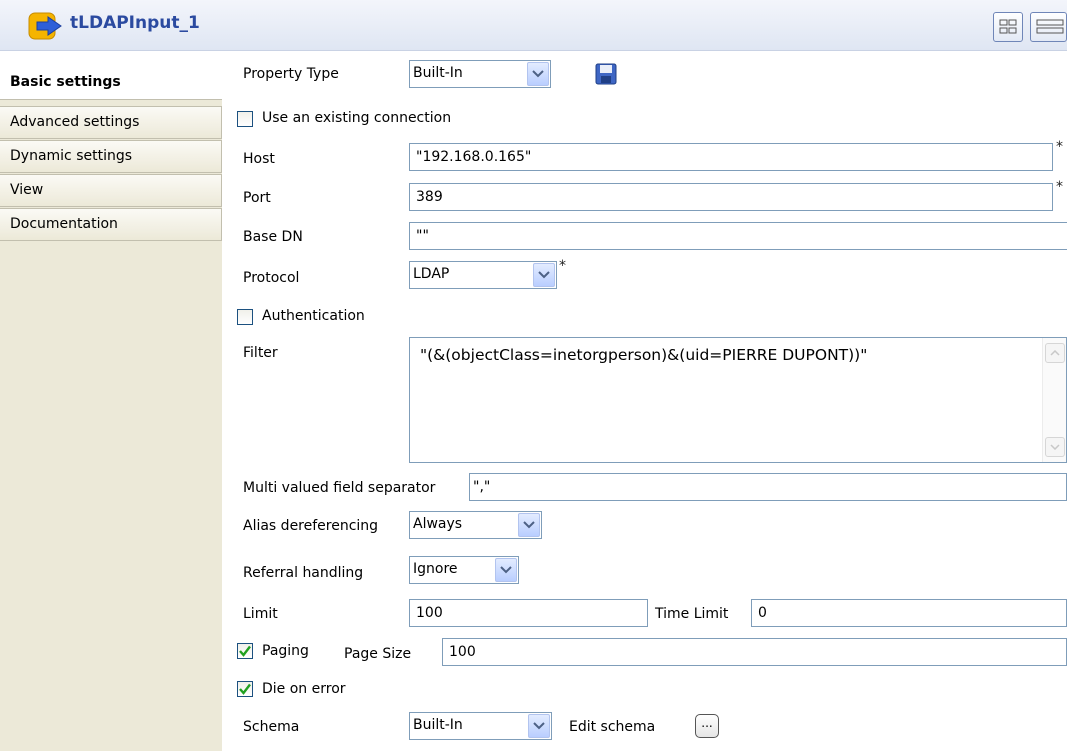 The image size is (1067, 751). I want to click on save-icon, so click(606, 74).